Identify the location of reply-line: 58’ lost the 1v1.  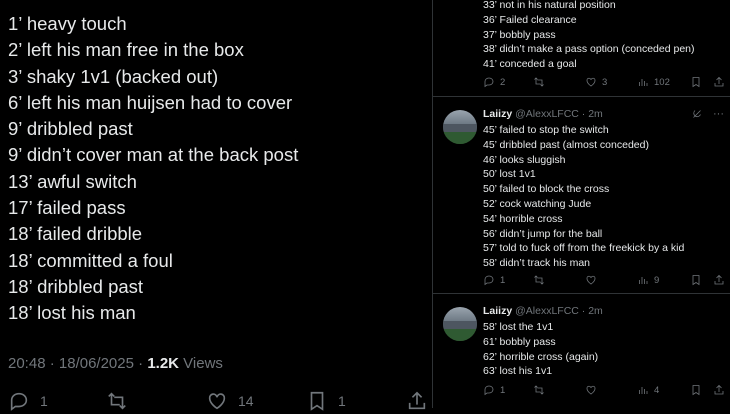
(518, 327).